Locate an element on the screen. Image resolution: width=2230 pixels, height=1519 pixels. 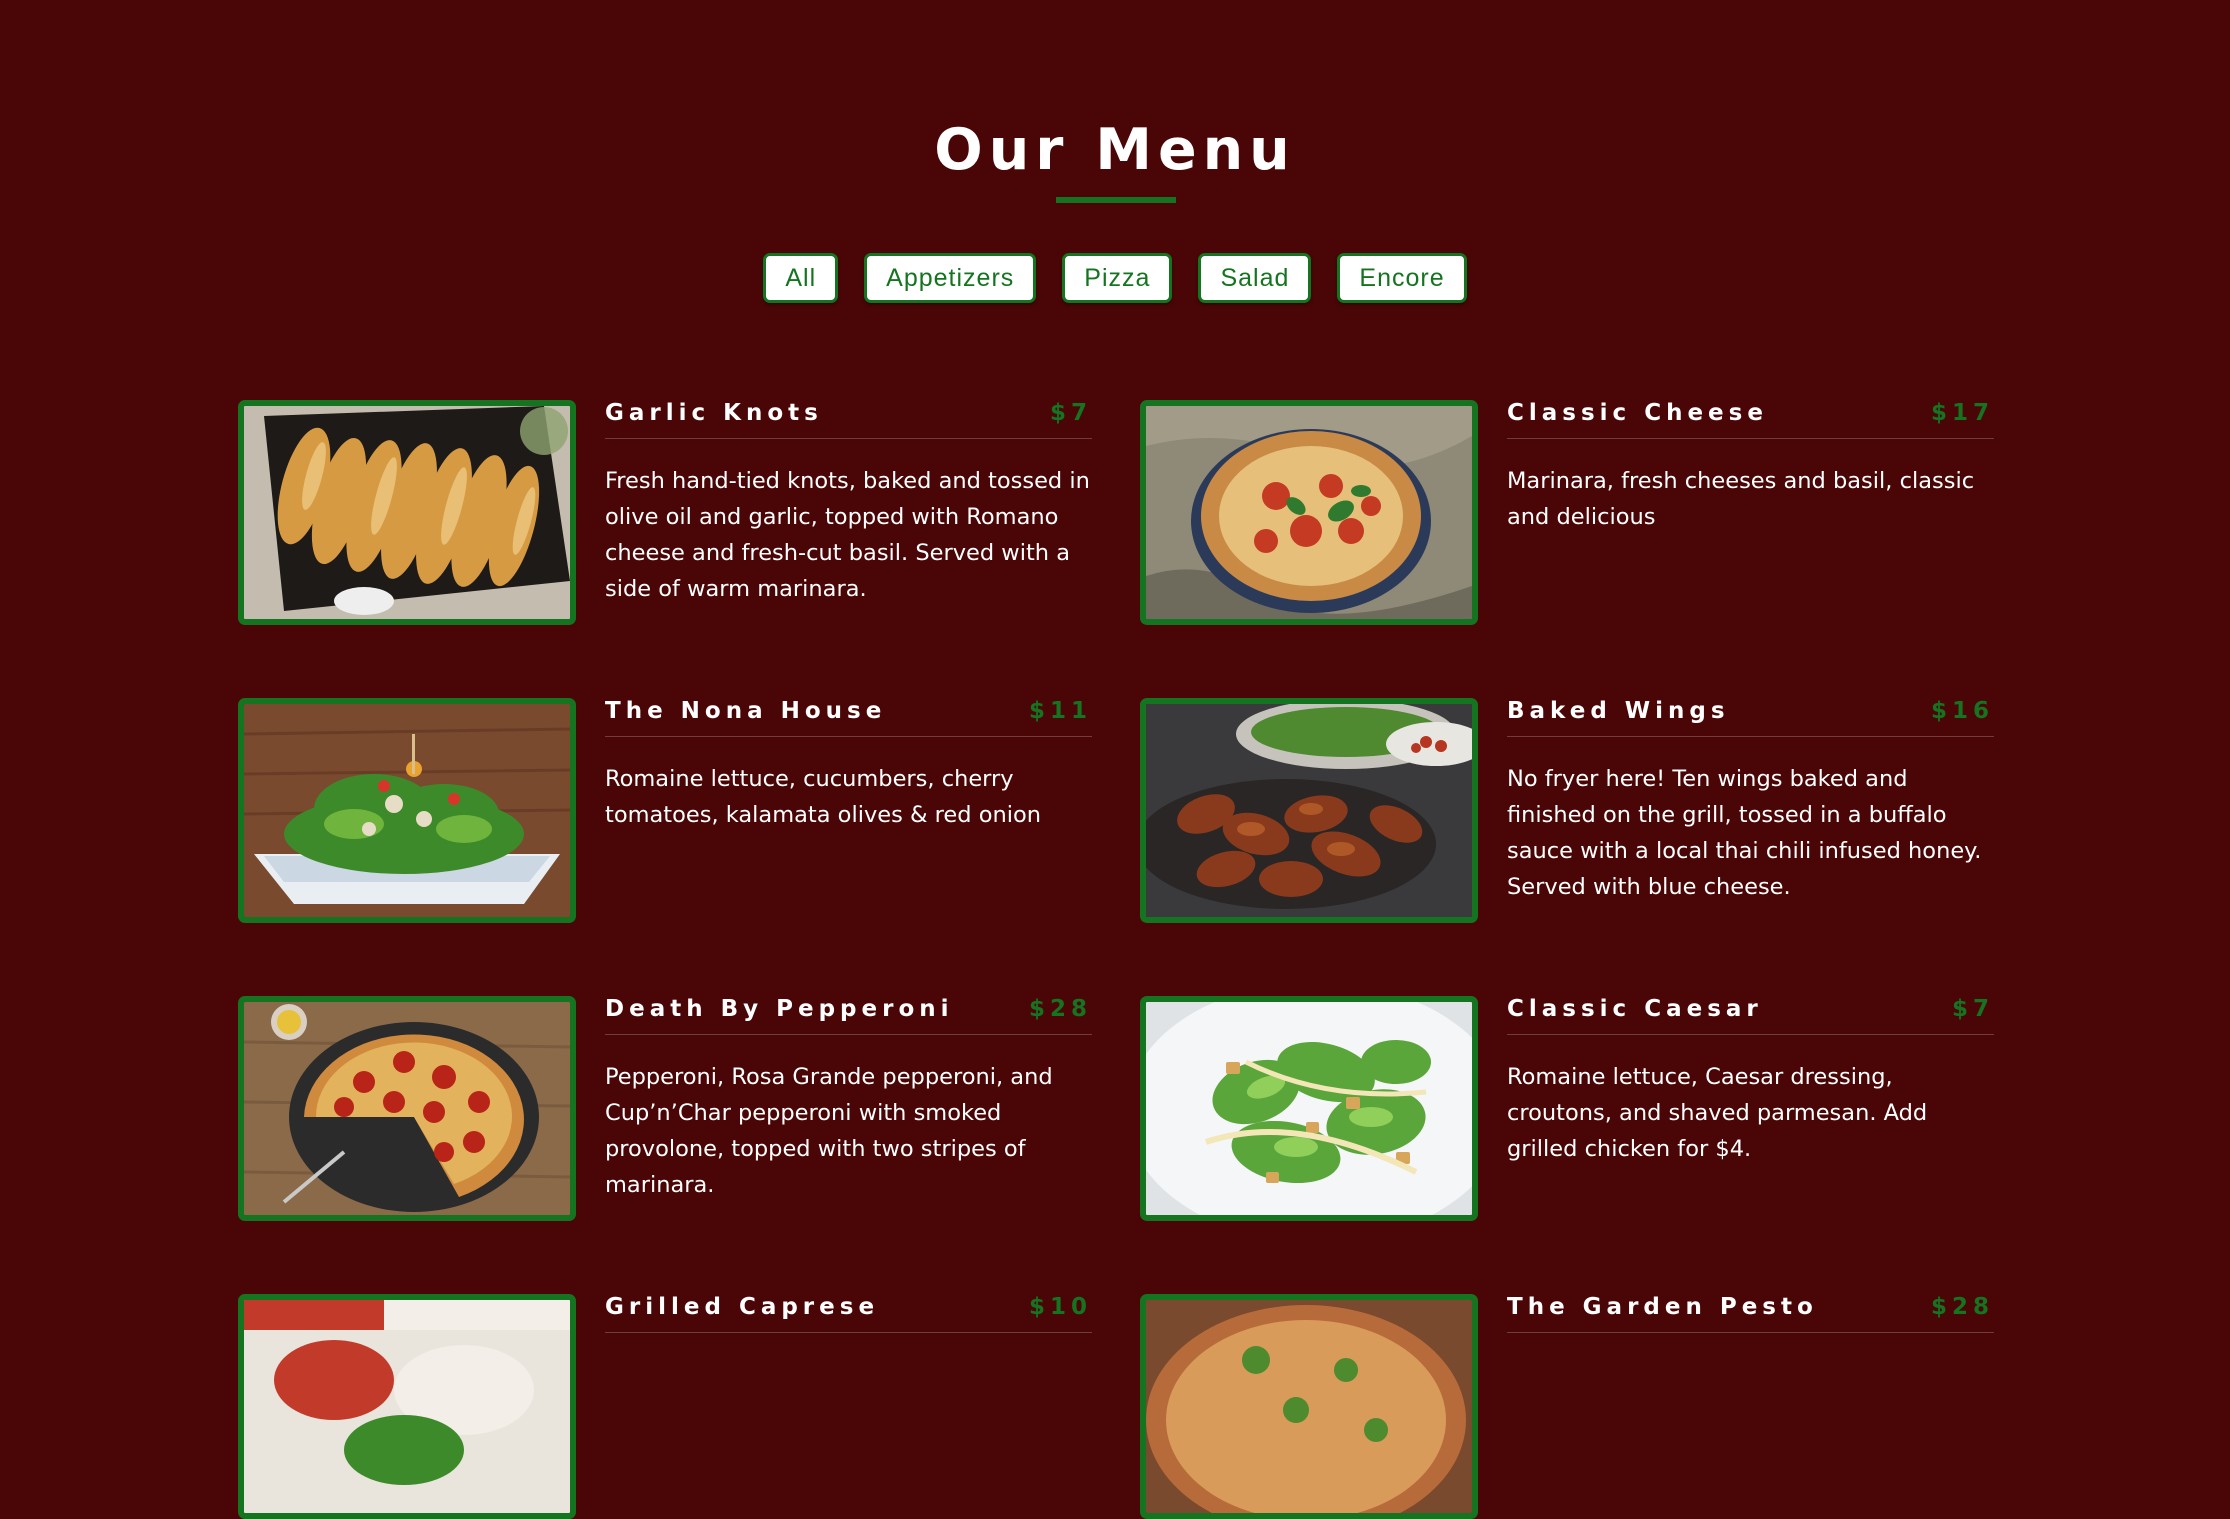
item-price: $10 is located at coordinates (1060, 1307).